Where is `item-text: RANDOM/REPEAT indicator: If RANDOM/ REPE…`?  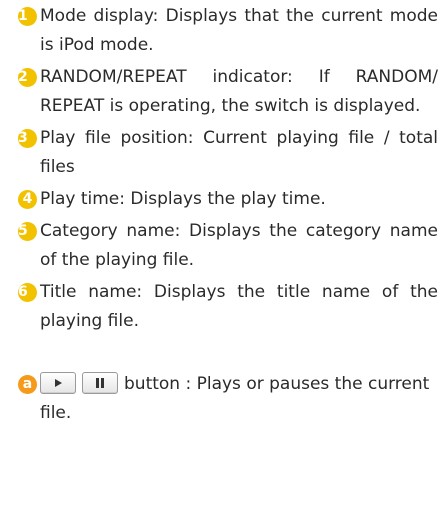 item-text: RANDOM/REPEAT indicator: If RANDOM/ REPE… is located at coordinates (239, 91).